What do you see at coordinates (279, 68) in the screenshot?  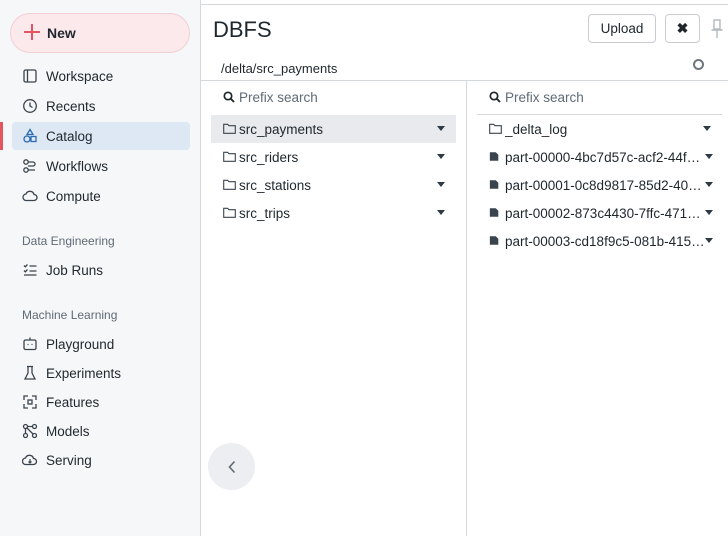 I see `current-path: /delta/src_payments` at bounding box center [279, 68].